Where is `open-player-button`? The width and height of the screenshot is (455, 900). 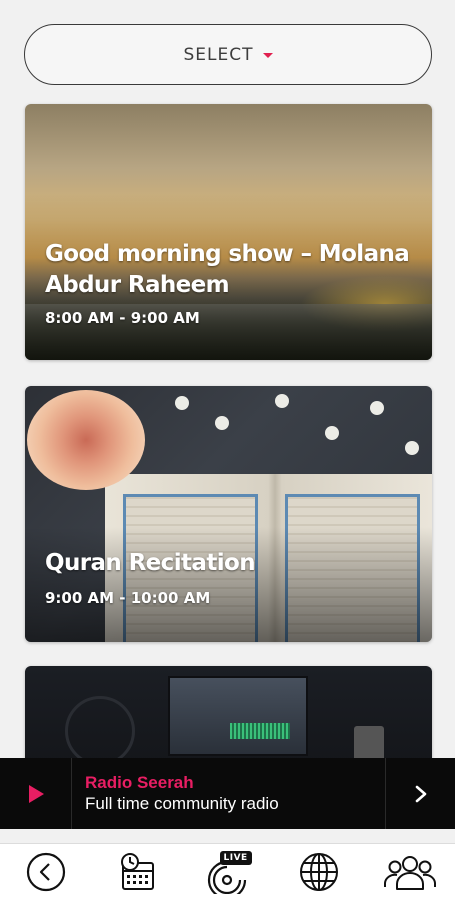
open-player-button is located at coordinates (420, 793).